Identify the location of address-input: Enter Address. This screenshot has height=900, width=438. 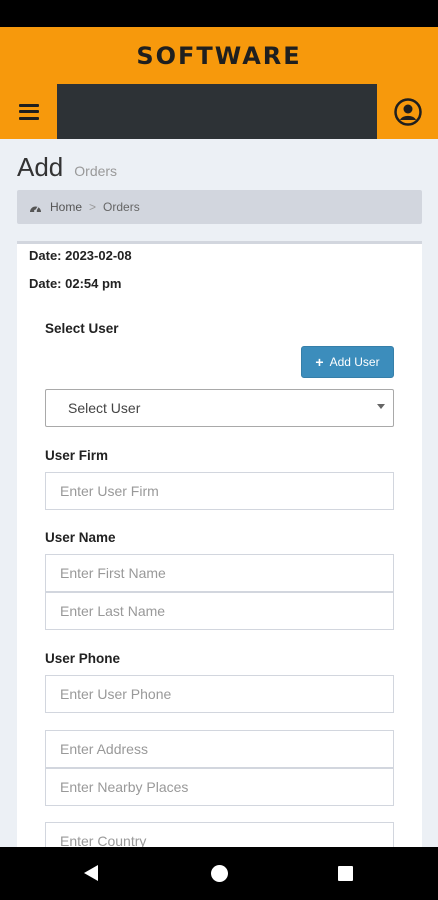
(219, 749).